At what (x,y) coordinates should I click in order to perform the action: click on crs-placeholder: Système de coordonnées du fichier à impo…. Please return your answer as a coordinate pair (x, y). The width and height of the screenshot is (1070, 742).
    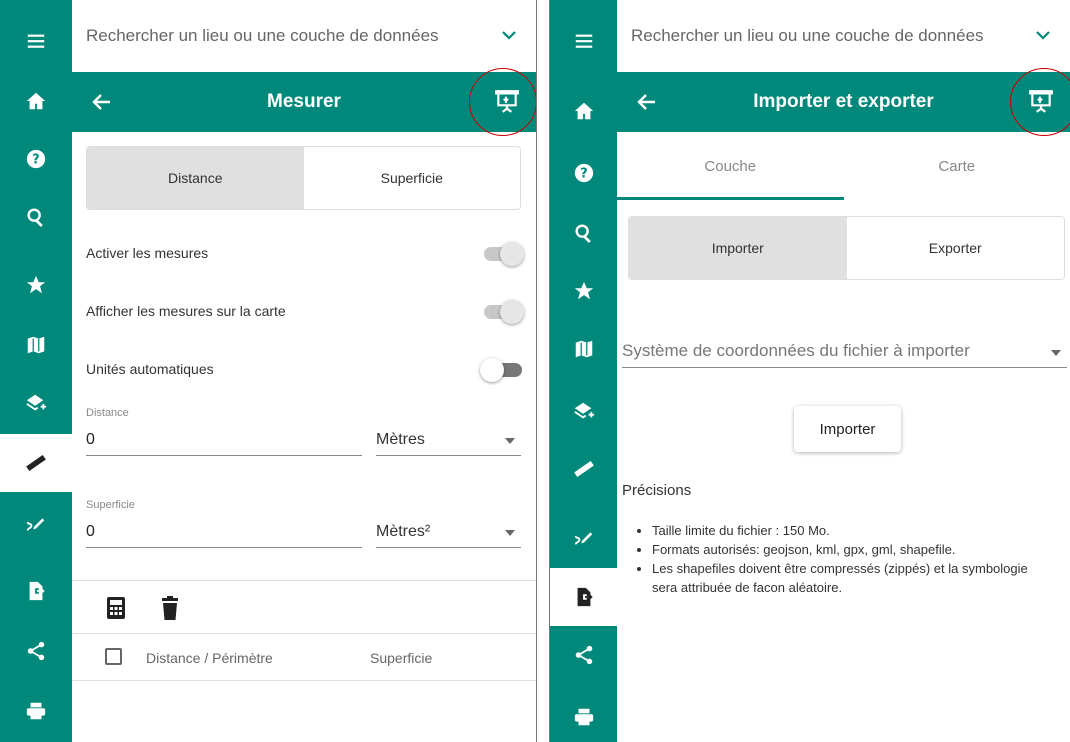
    Looking at the image, I should click on (796, 350).